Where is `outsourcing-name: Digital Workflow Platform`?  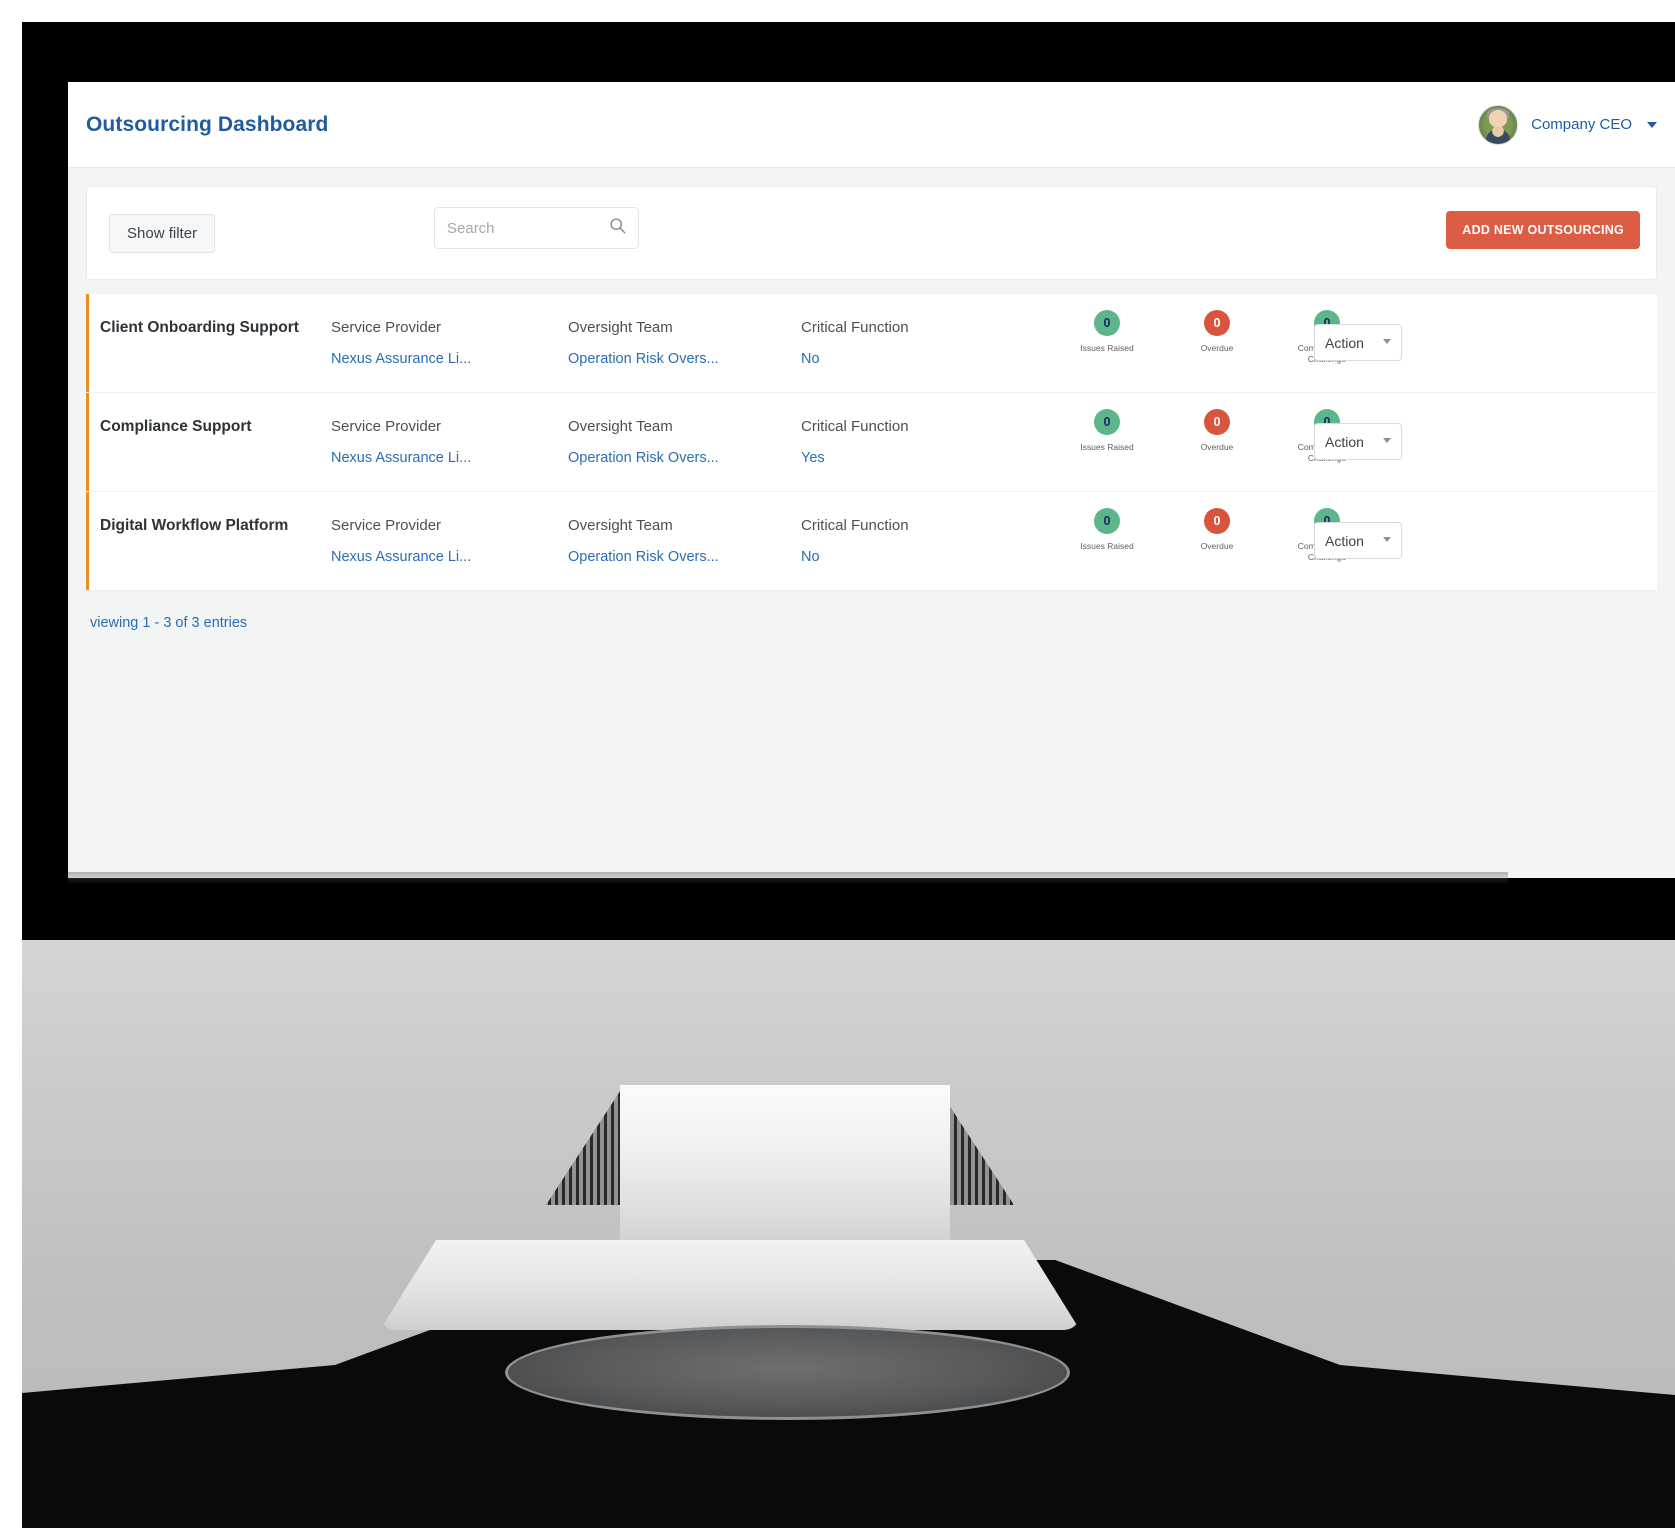
outsourcing-name: Digital Workflow Platform is located at coordinates (194, 525).